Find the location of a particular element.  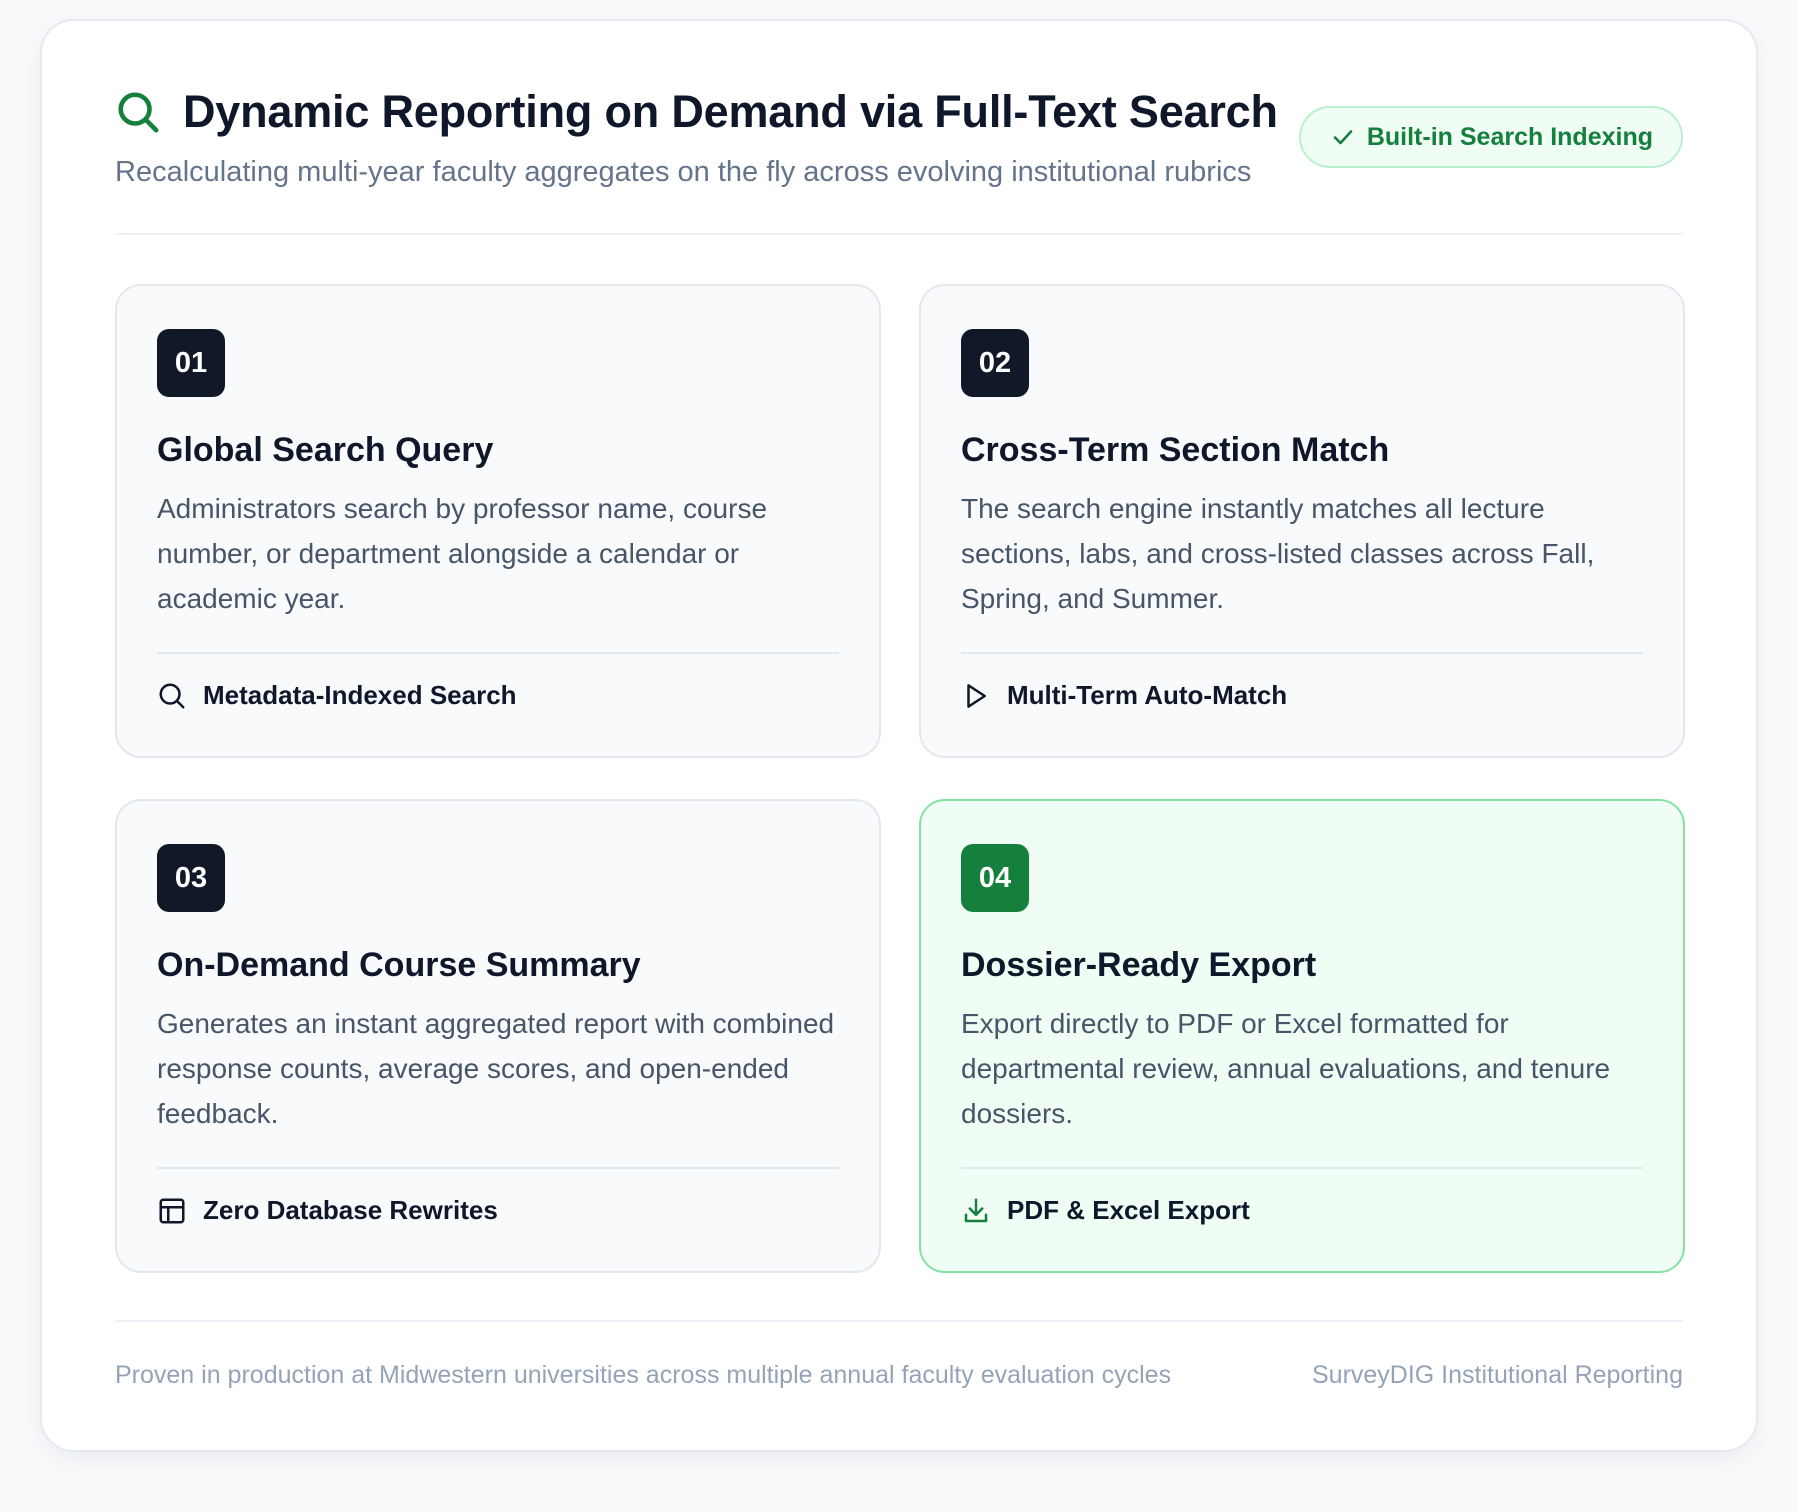

layout-icon is located at coordinates (172, 1210).